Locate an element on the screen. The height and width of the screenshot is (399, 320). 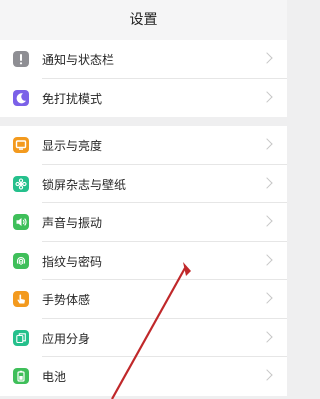
settings-item-do-not-disturb: 免打扰模式 is located at coordinates (143, 98).